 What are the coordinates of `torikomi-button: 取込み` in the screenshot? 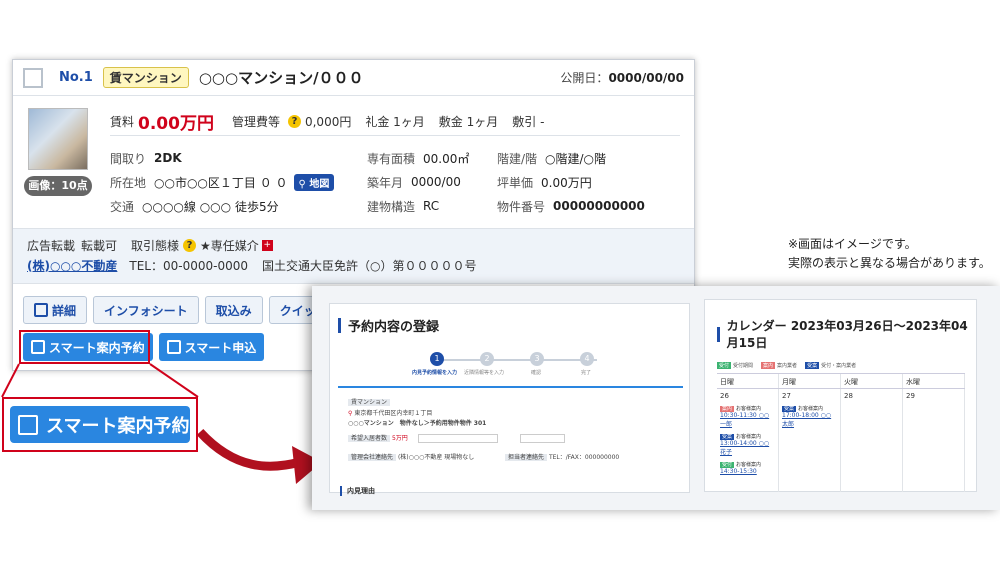 It's located at (233, 310).